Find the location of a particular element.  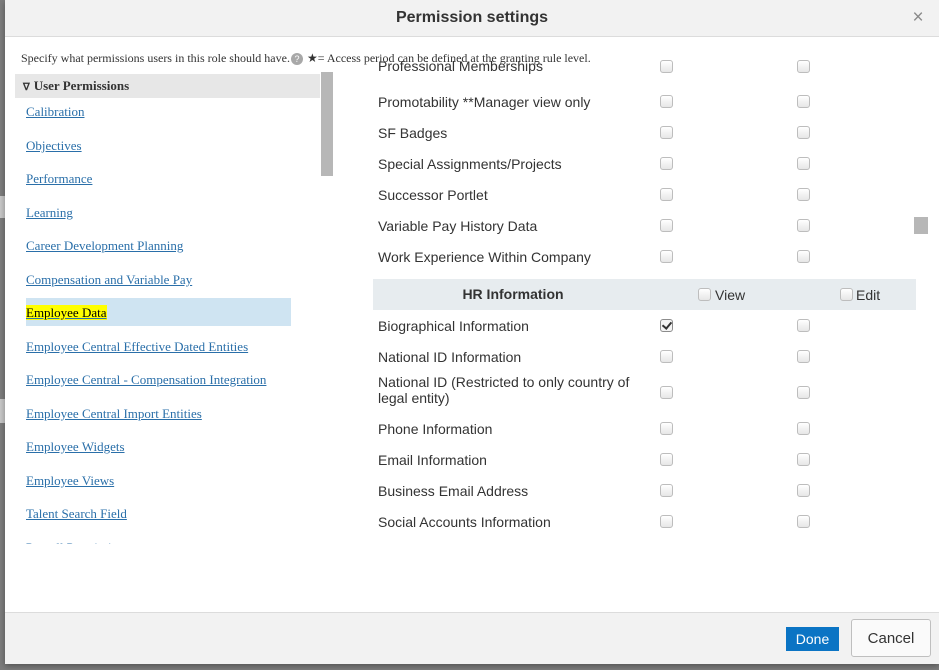

permission-label: Email Information is located at coordinates (432, 459).